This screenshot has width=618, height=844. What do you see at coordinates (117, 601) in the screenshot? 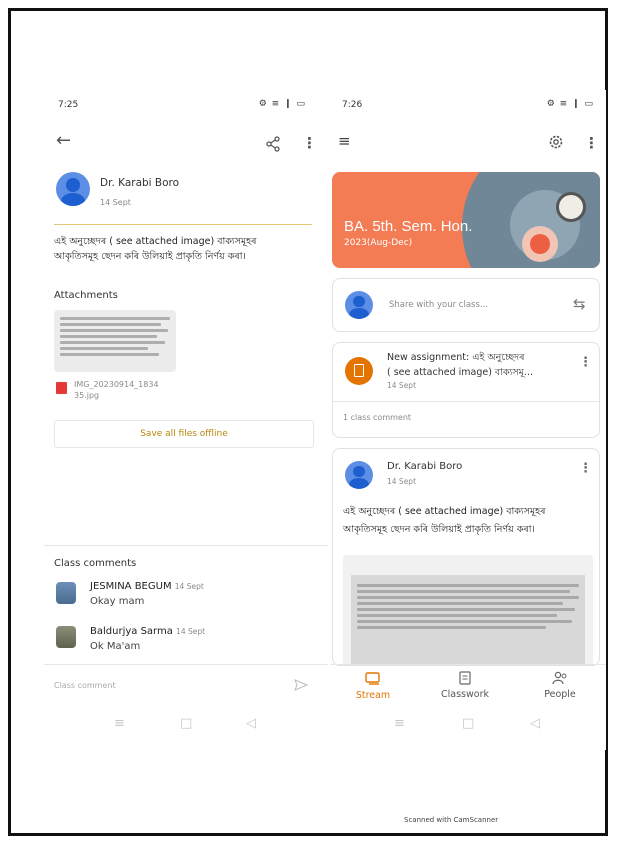
I see `comment-text: Okay mam` at bounding box center [117, 601].